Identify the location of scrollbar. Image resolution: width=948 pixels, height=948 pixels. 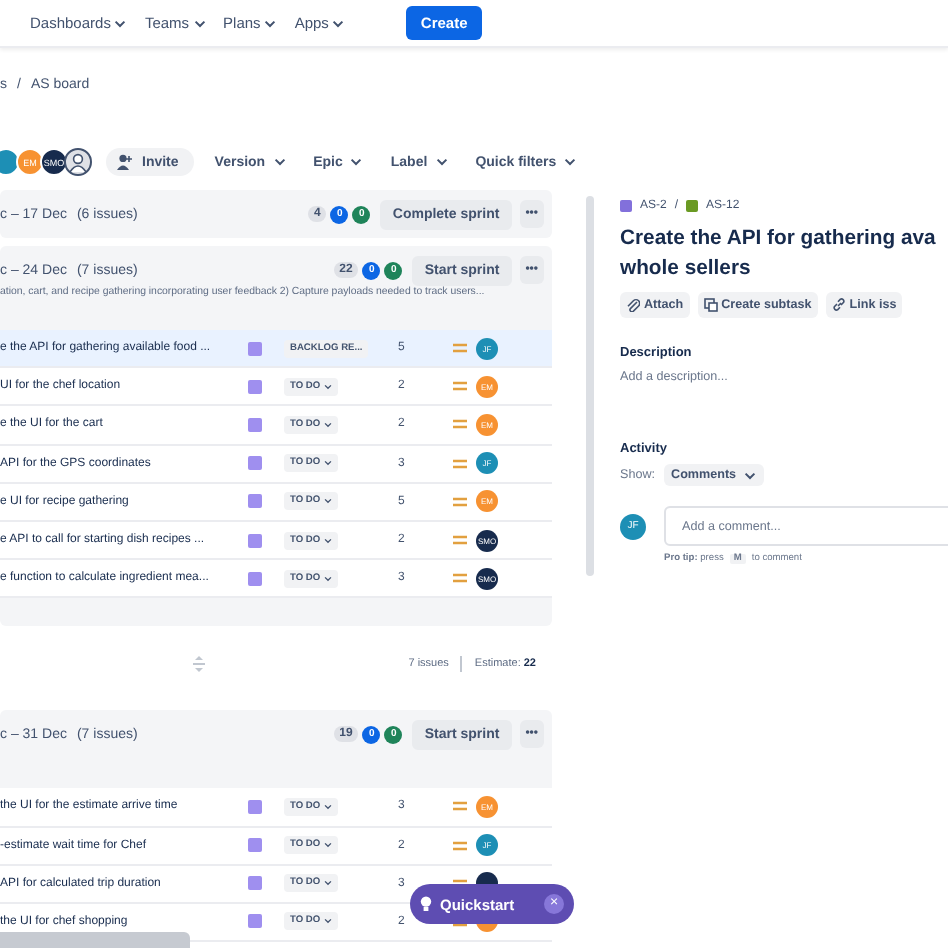
(590, 386).